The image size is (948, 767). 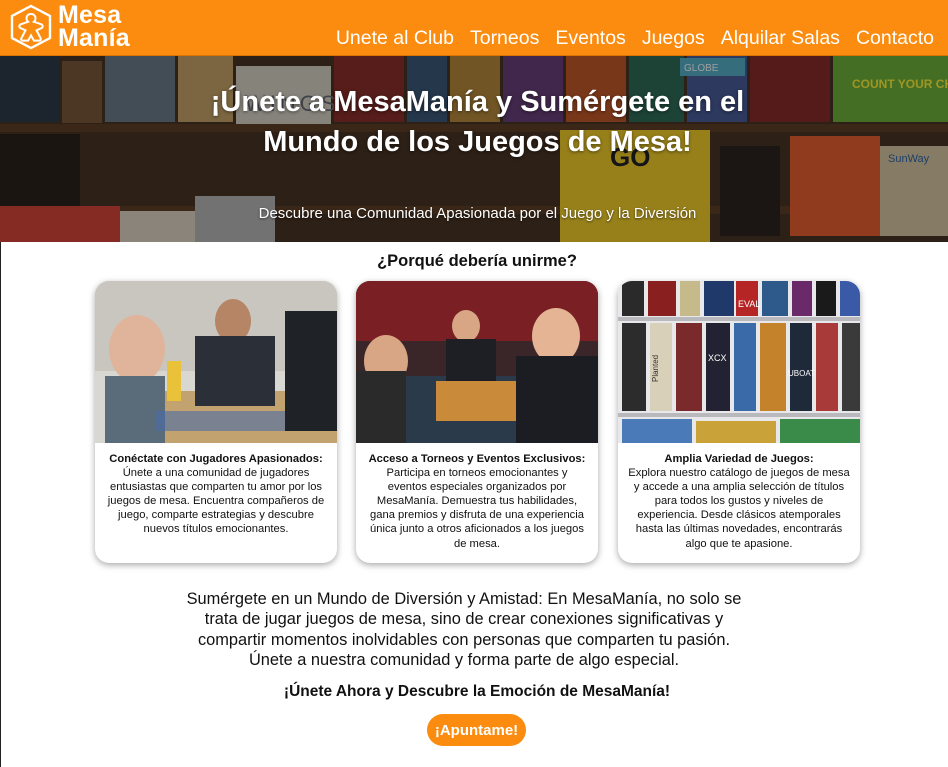 What do you see at coordinates (749, 304) in the screenshot?
I see `box-label-eval: EVAL` at bounding box center [749, 304].